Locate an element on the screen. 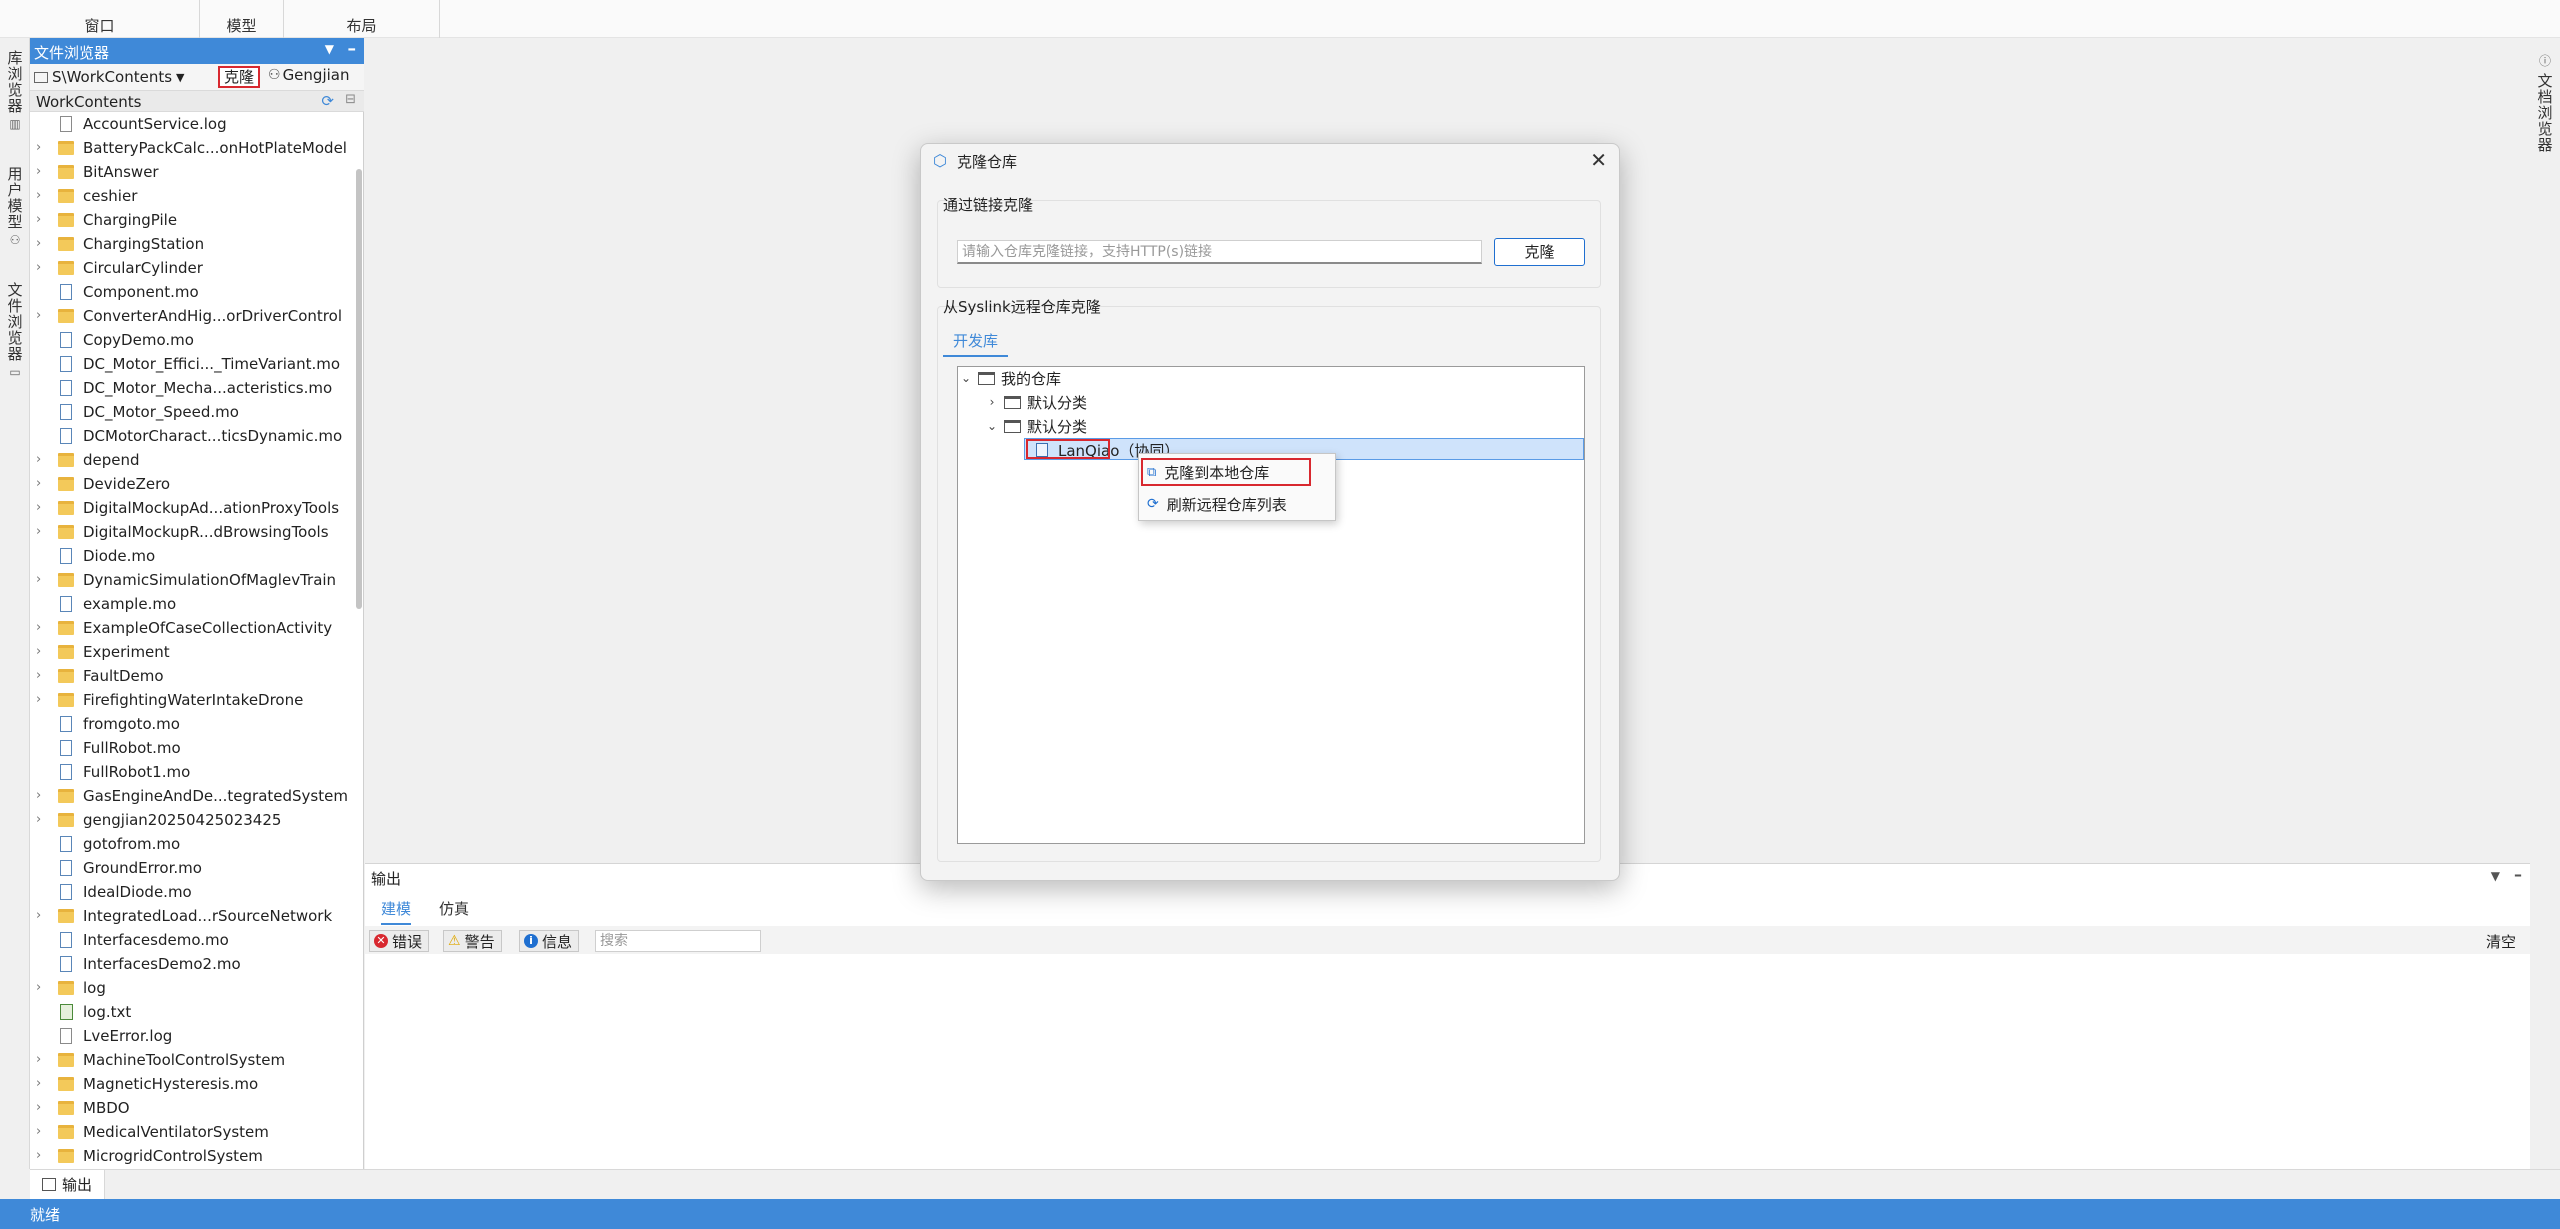  tree-file-row: GroundError.mo is located at coordinates (193, 869).